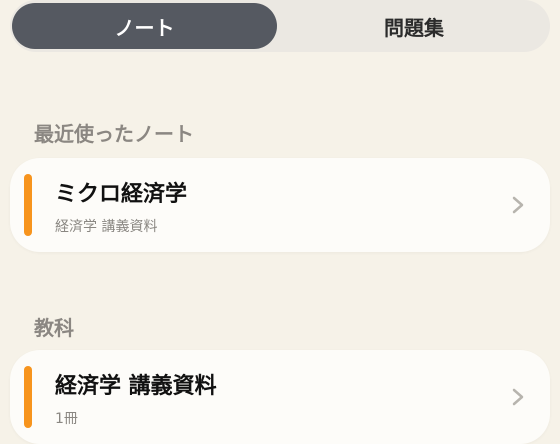 Image resolution: width=560 pixels, height=444 pixels. Describe the element at coordinates (414, 26) in the screenshot. I see `tab-question-sets: 問題集` at that location.